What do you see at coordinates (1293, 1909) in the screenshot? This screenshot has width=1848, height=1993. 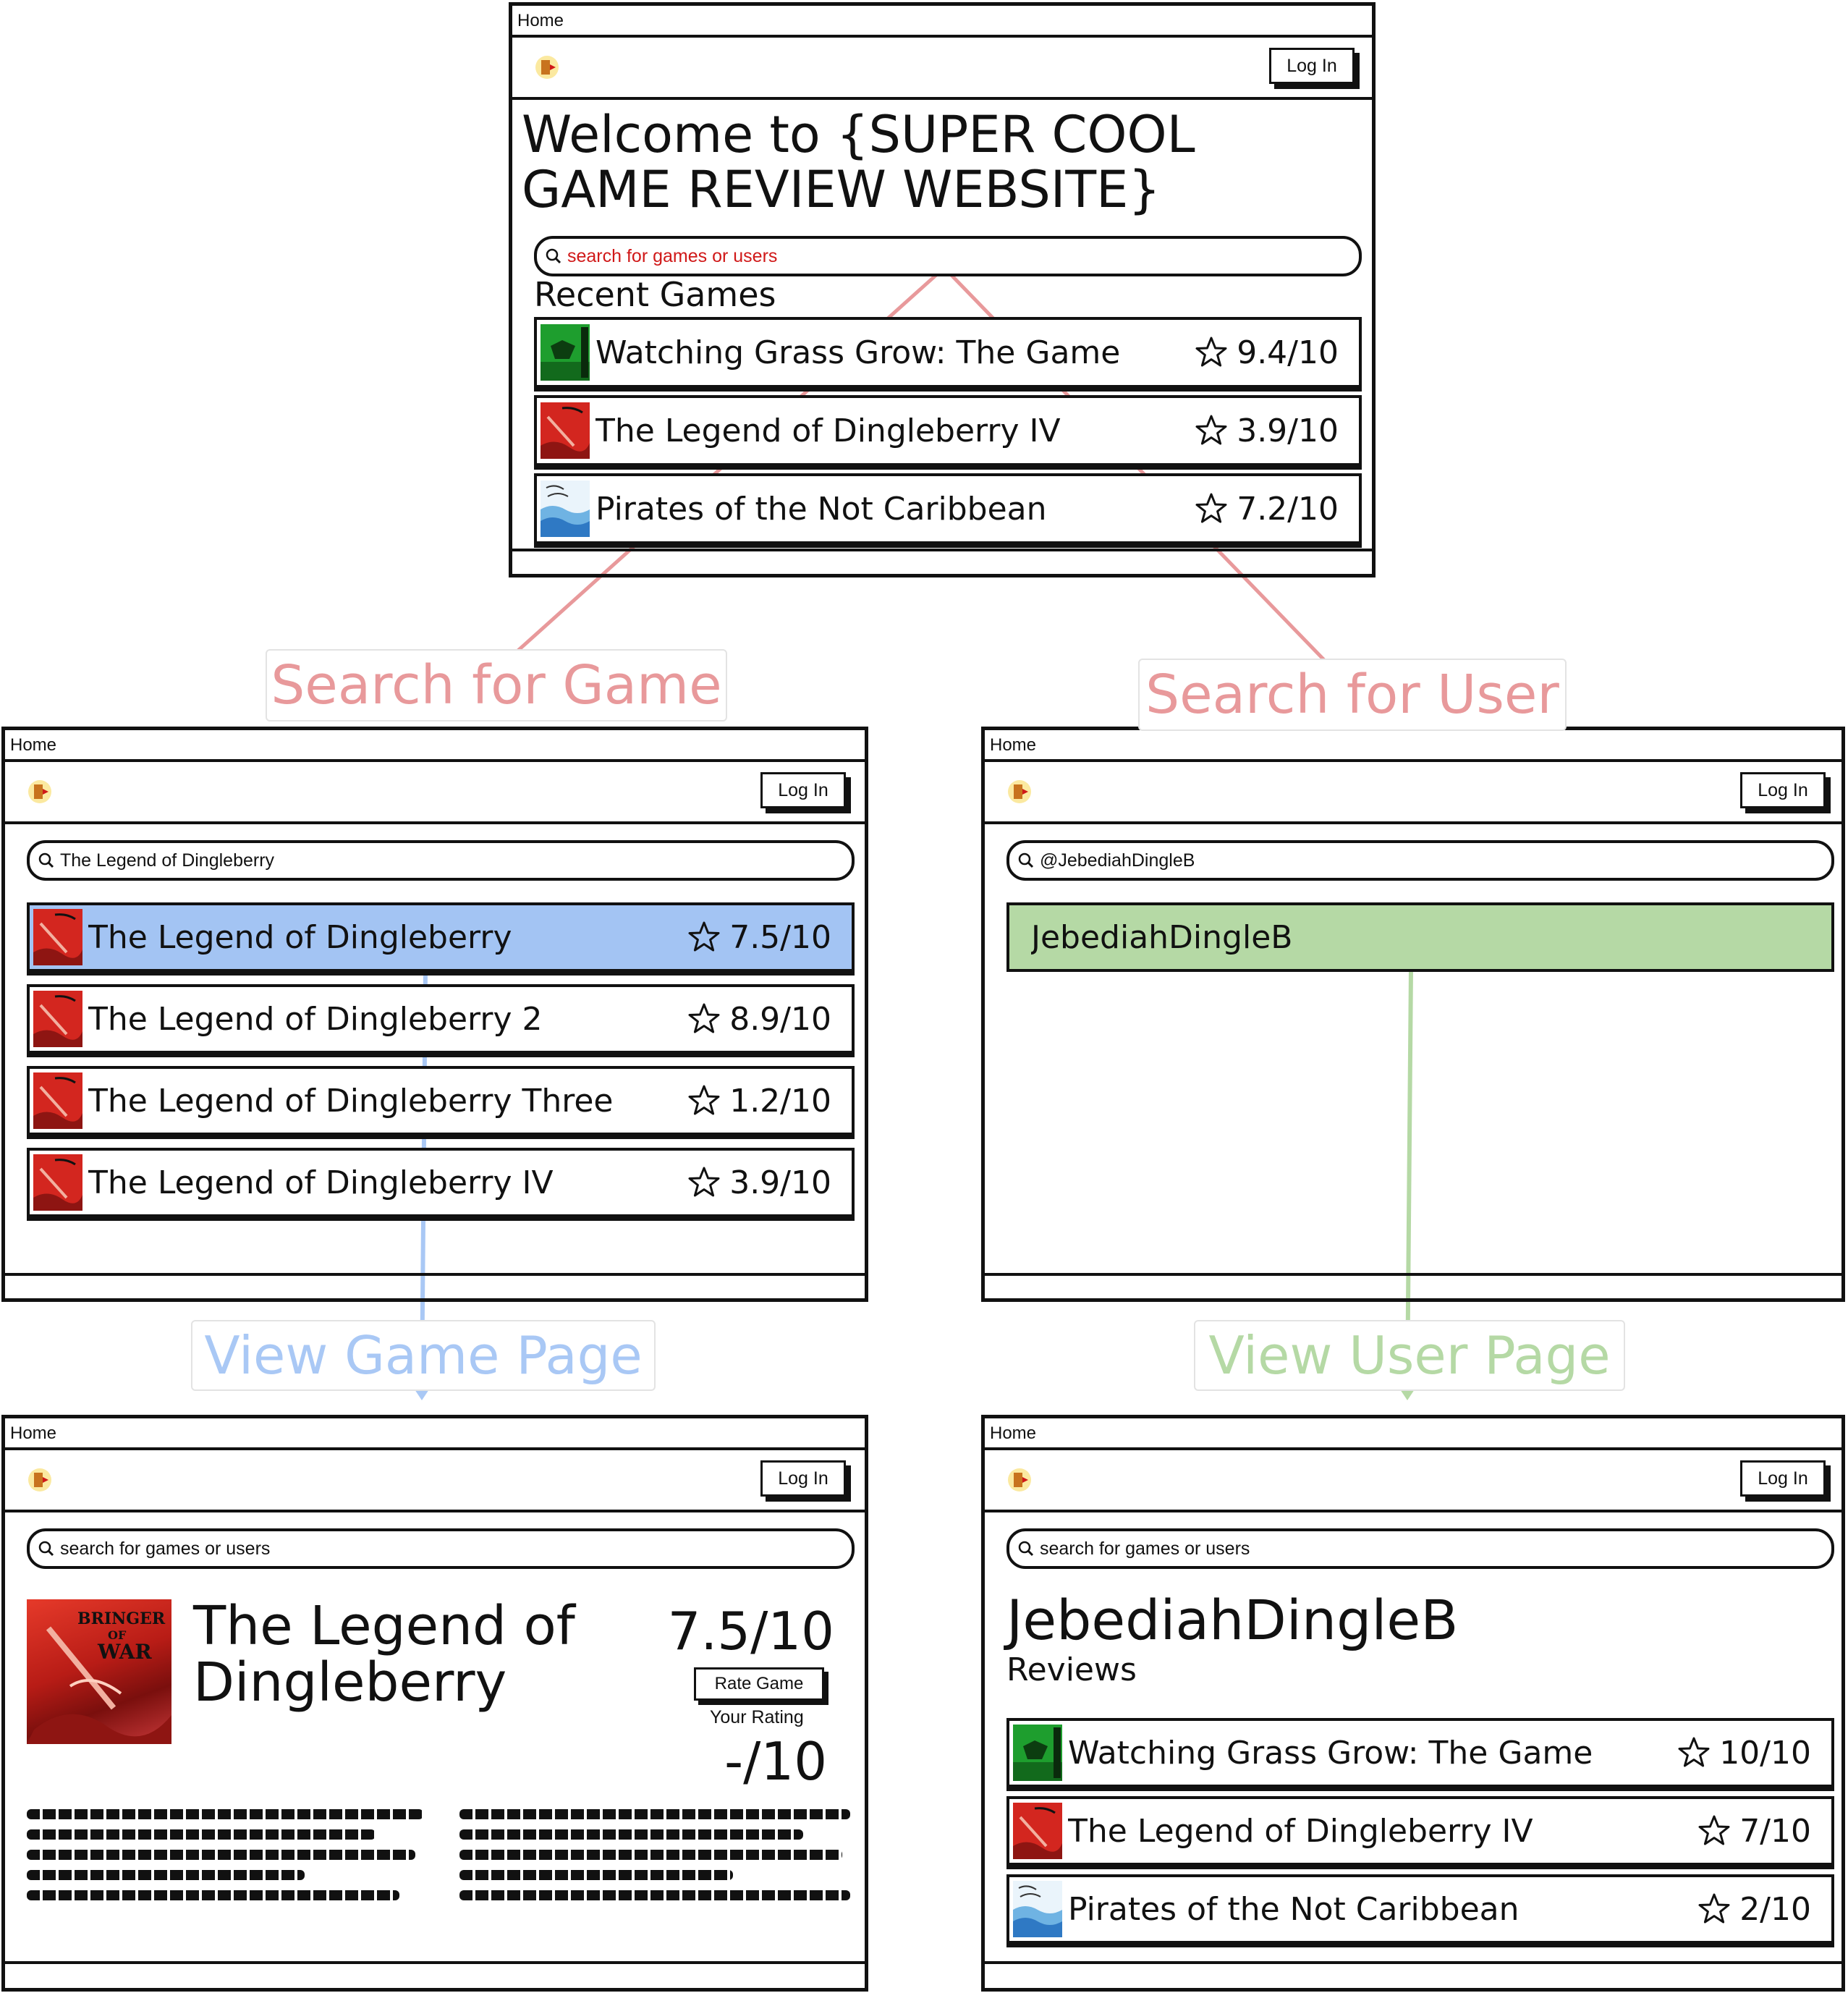 I see `game-title: Pirates of the Not Caribbean` at bounding box center [1293, 1909].